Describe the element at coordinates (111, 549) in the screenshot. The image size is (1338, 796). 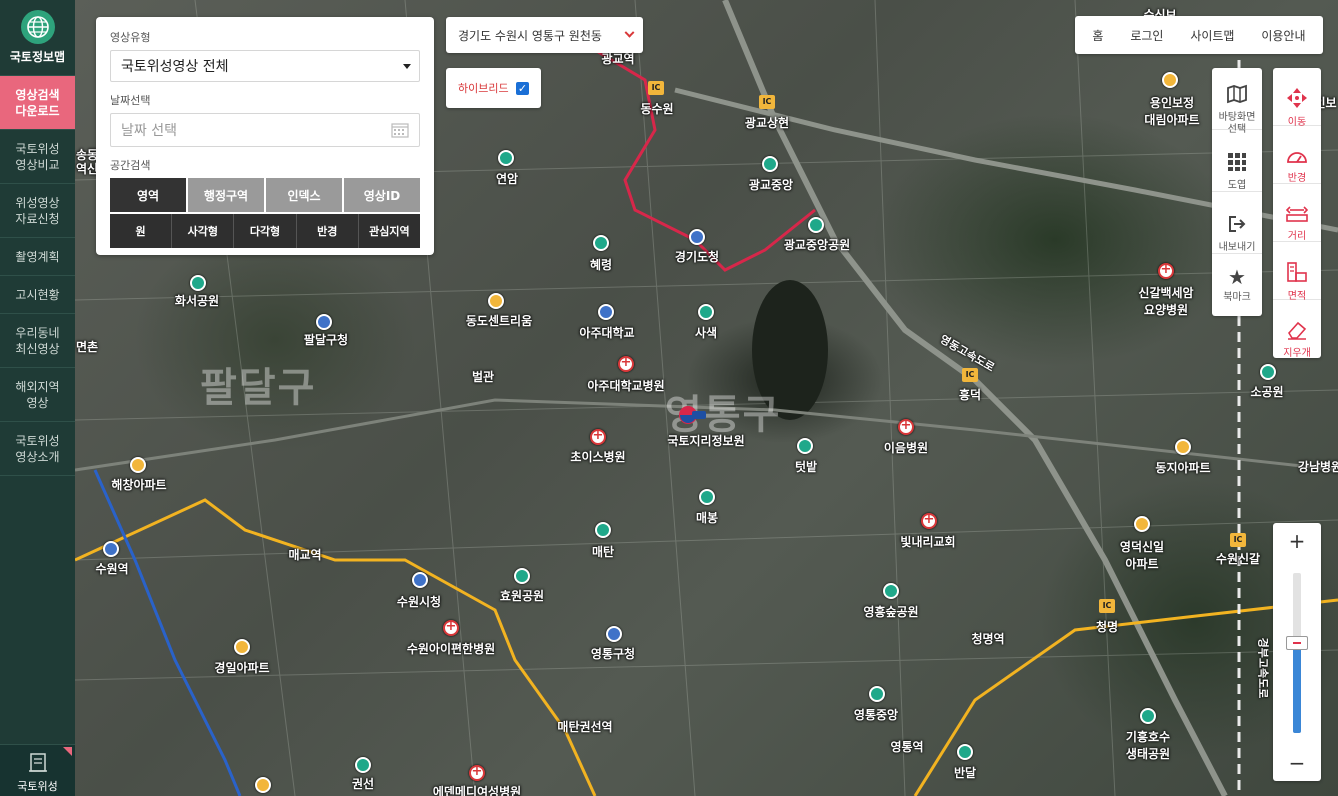
I see `station-pin-icon` at that location.